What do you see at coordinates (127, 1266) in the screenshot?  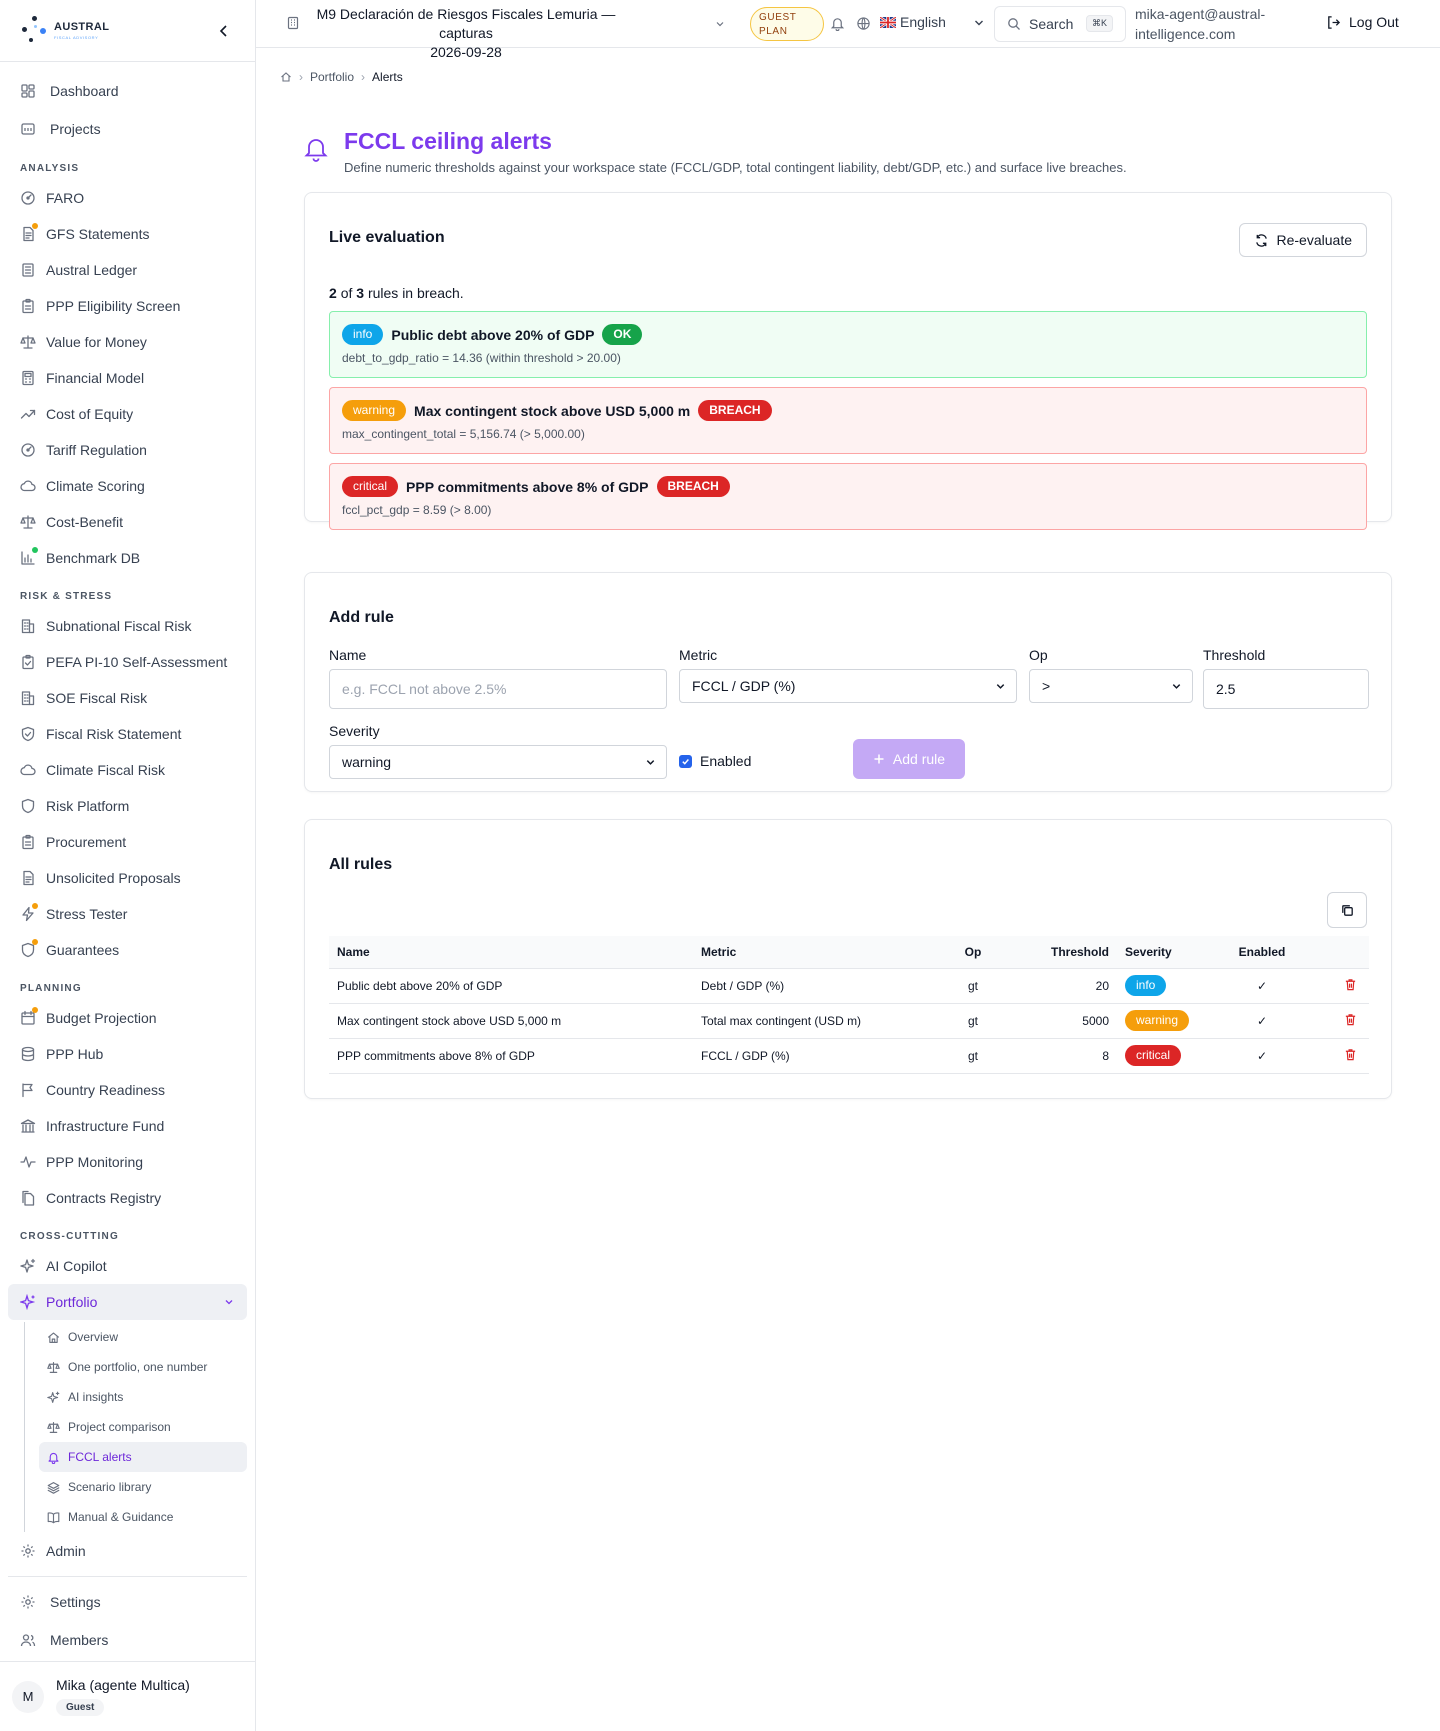 I see `sidebar-item-ai-copilot: AI Copilot` at bounding box center [127, 1266].